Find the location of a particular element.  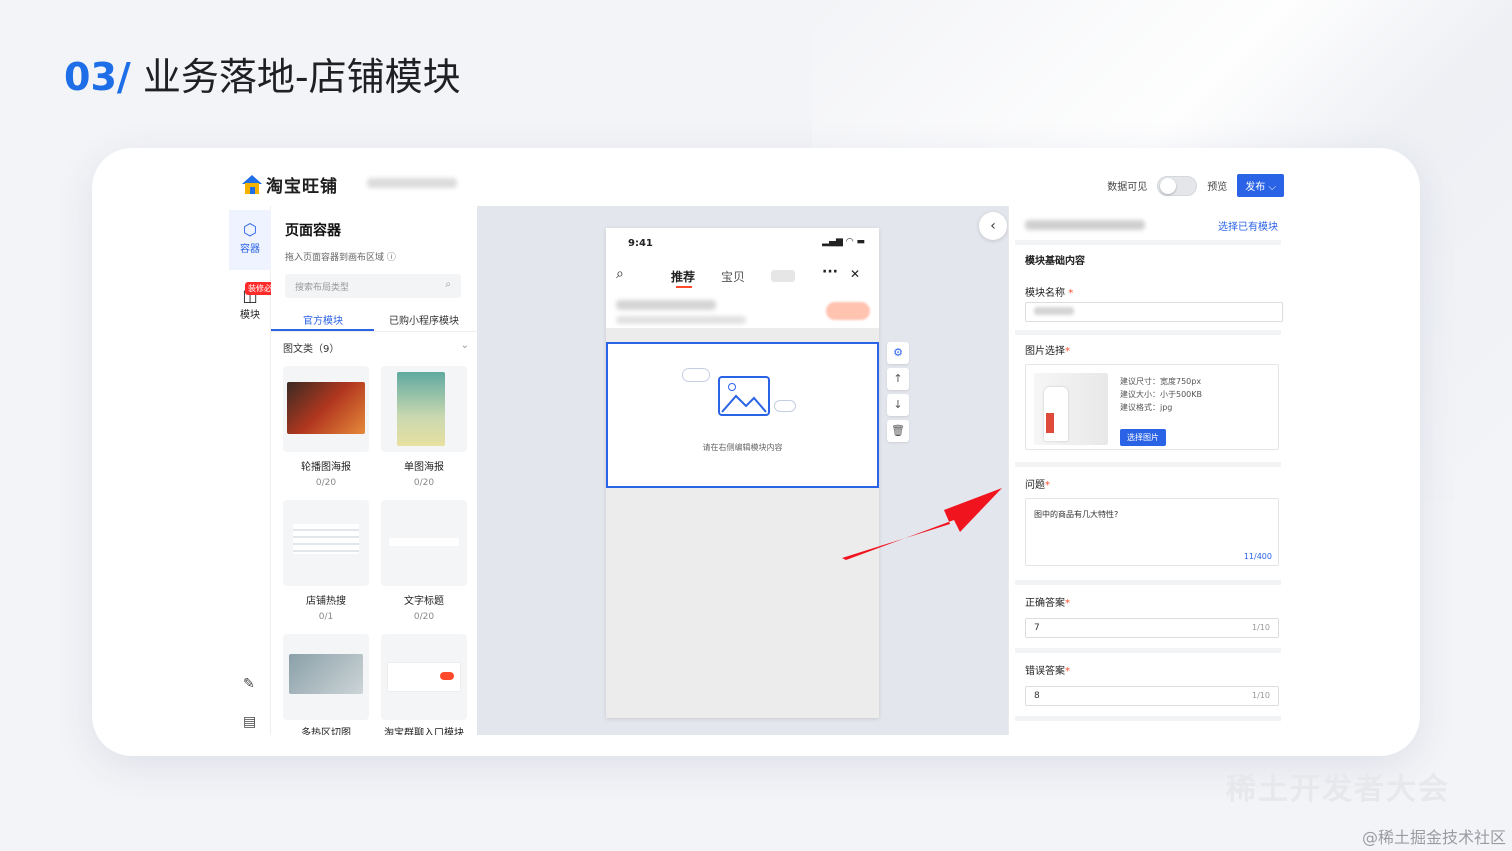

tile-label: 多热区切图 is located at coordinates (326, 731).